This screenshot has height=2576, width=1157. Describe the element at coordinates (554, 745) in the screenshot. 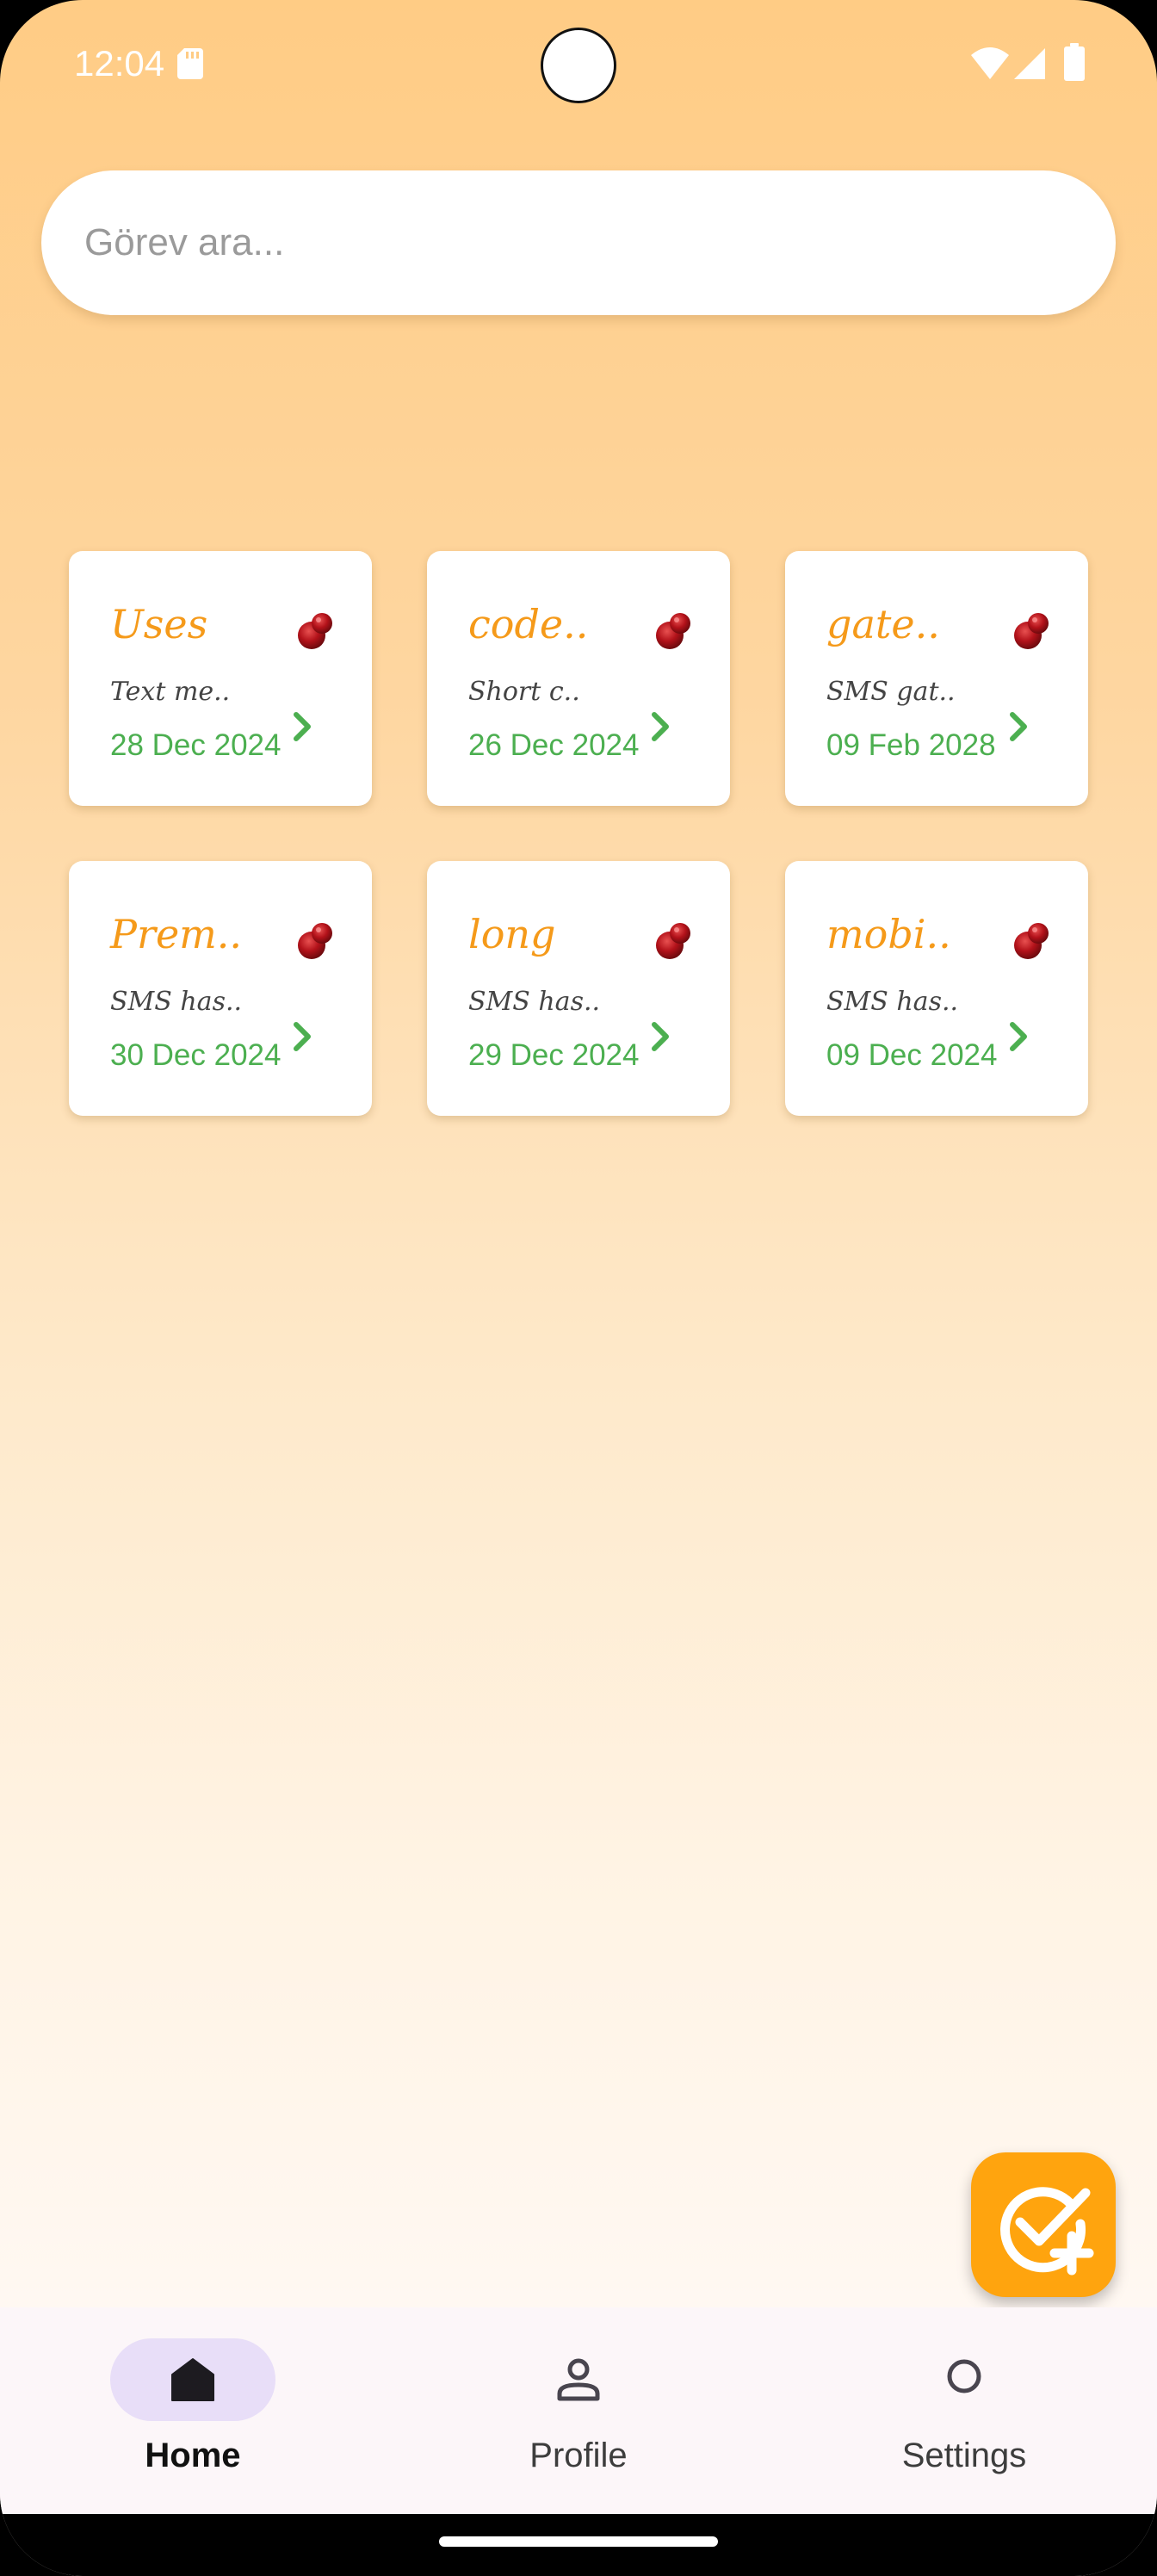

I see `task-date: 26 Dec 2024` at that location.